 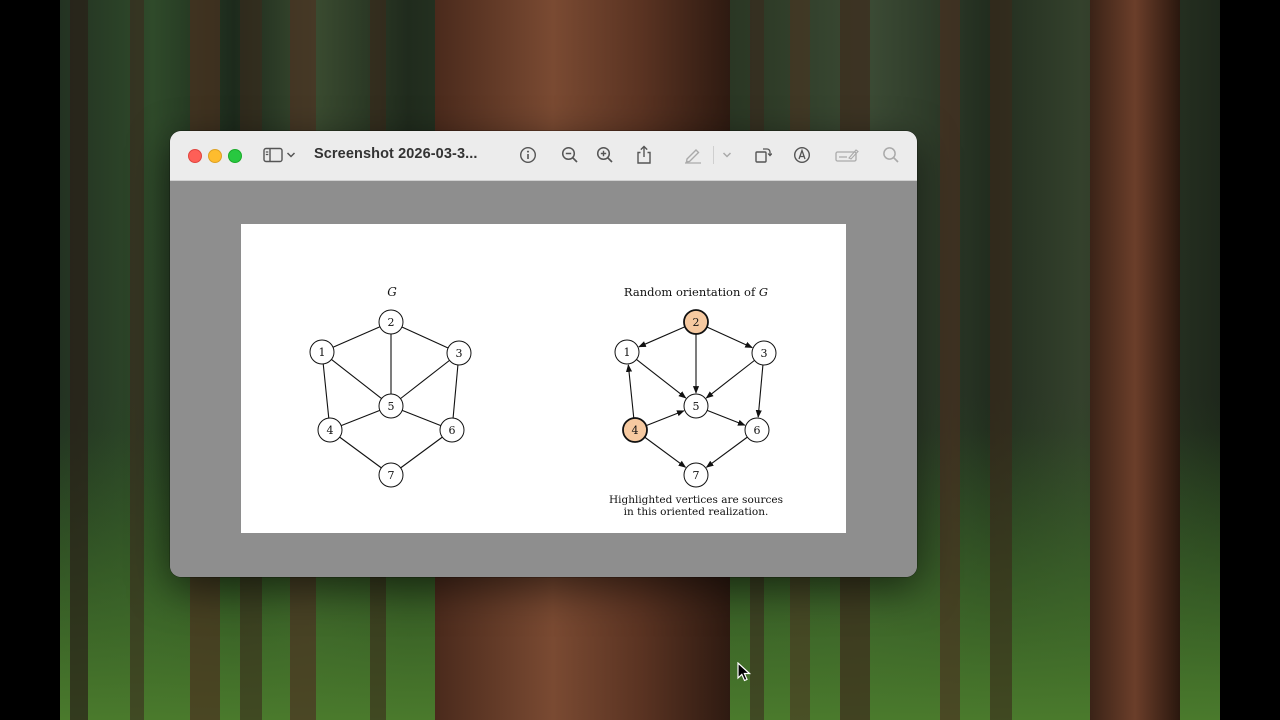 What do you see at coordinates (392, 292) in the screenshot?
I see `left-graph-title: G` at bounding box center [392, 292].